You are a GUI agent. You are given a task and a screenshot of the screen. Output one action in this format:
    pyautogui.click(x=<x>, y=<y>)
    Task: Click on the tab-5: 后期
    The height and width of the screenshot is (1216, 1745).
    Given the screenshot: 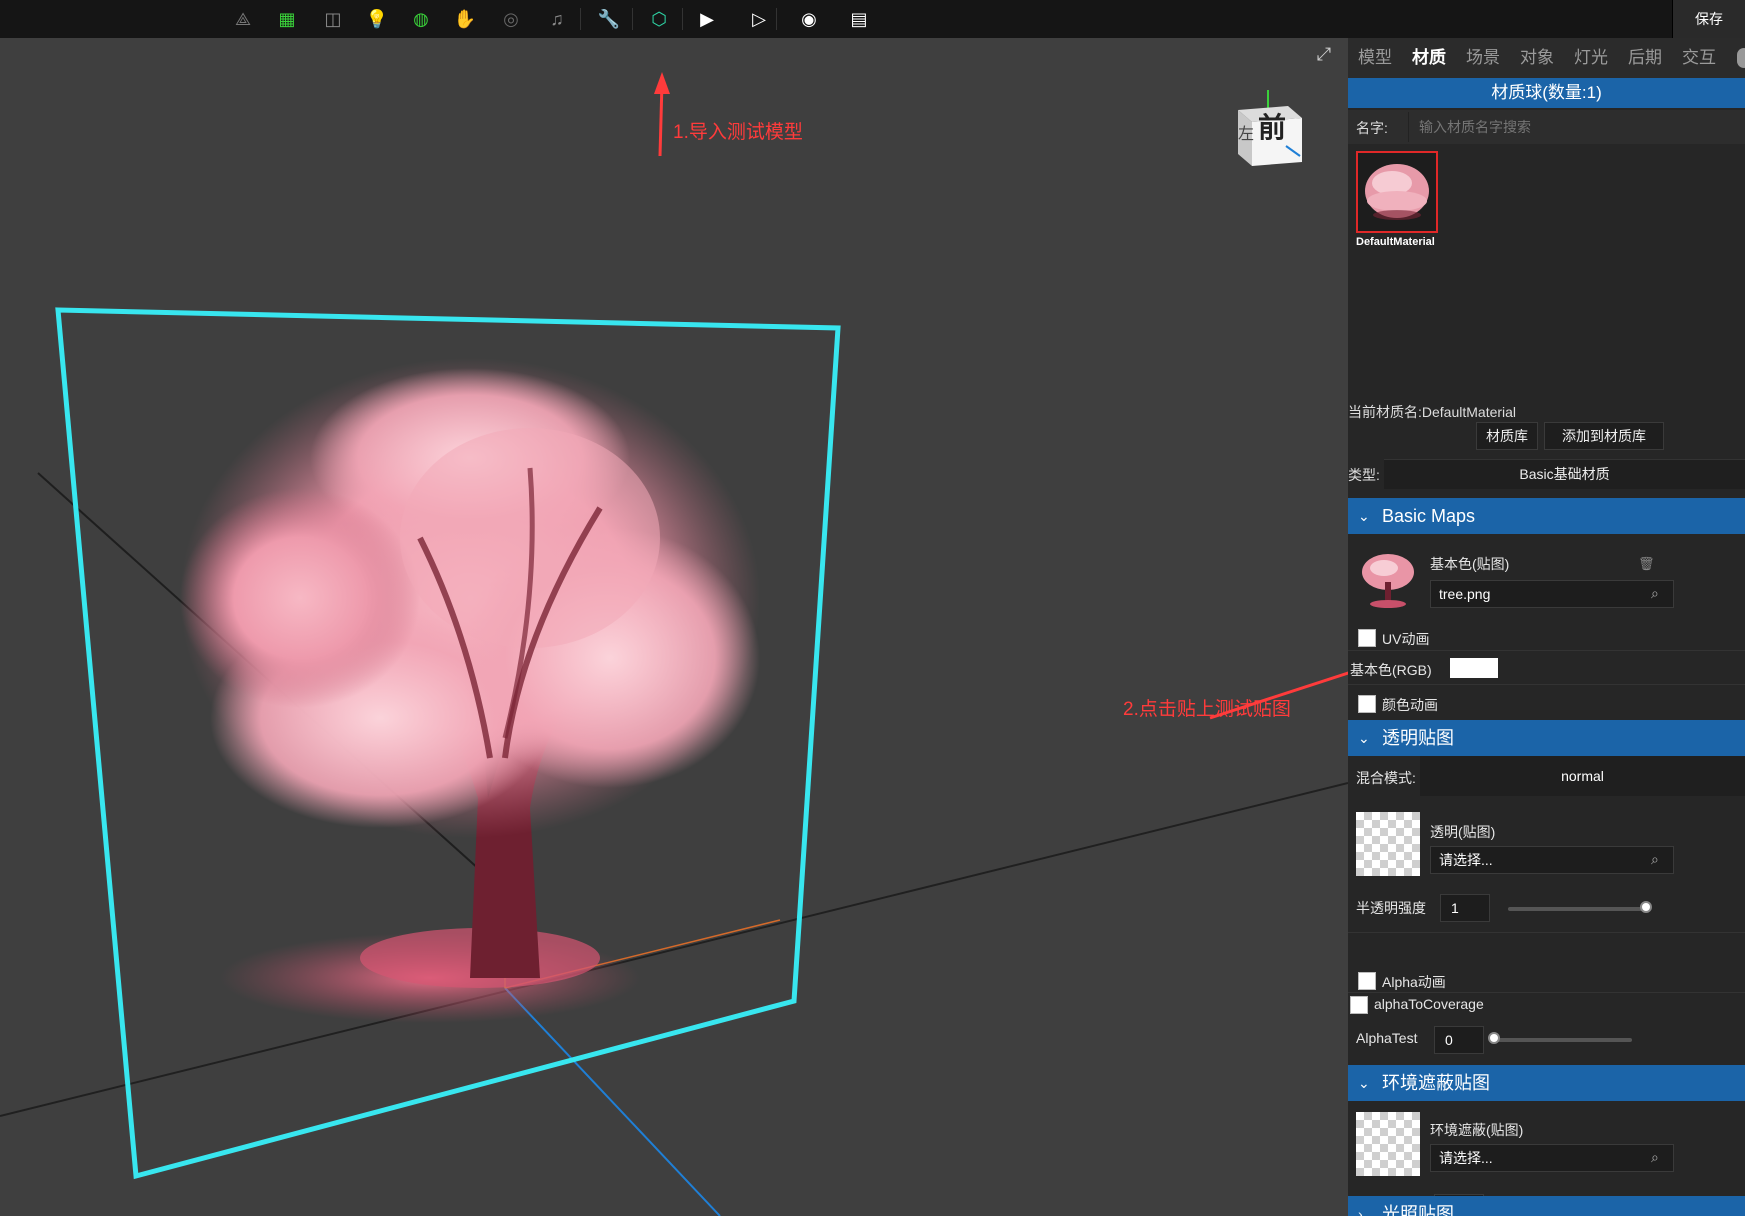 What is the action you would take?
    pyautogui.click(x=1645, y=58)
    